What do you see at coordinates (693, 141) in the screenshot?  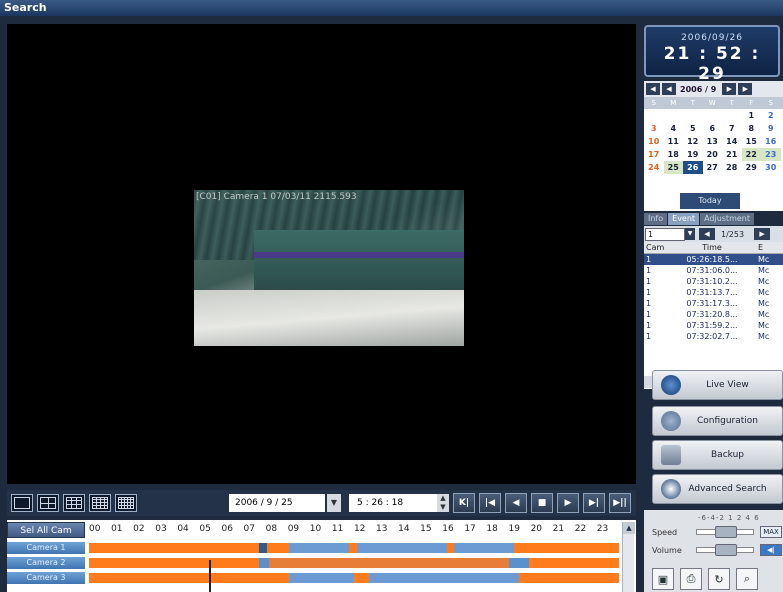 I see `calendar-day: 12` at bounding box center [693, 141].